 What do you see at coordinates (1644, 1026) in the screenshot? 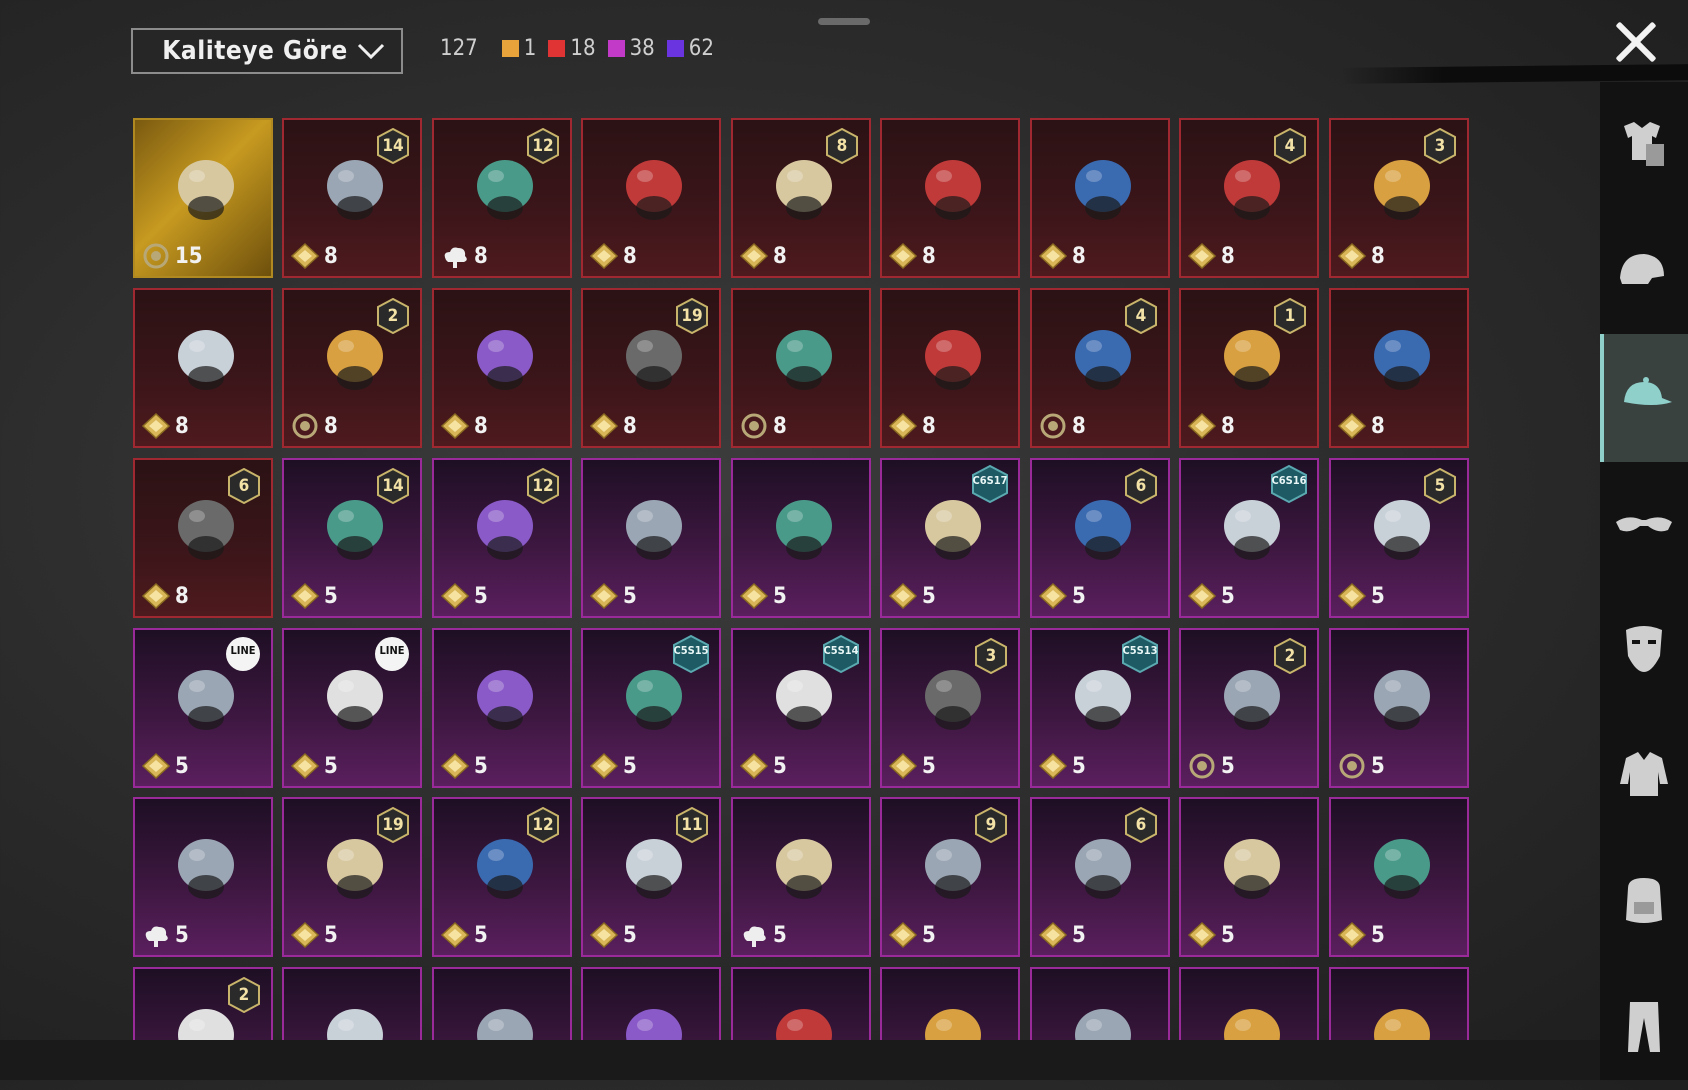
I see `sidebar-tab-pants` at bounding box center [1644, 1026].